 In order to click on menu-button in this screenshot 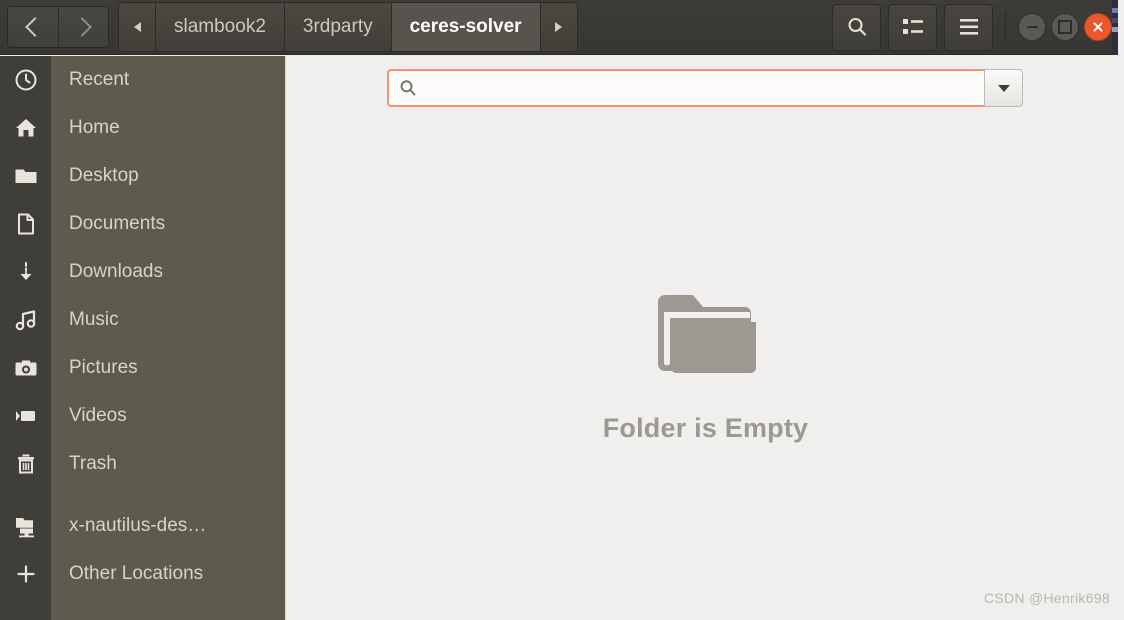, I will do `click(968, 27)`.